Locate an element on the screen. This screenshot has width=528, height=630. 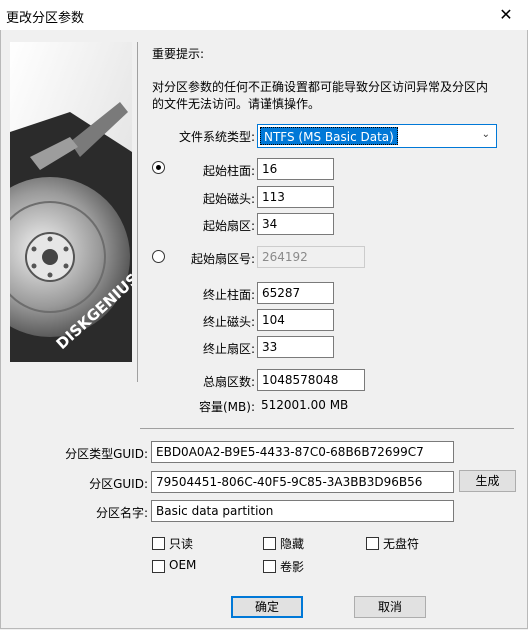
hidden-checkbox is located at coordinates (269, 543).